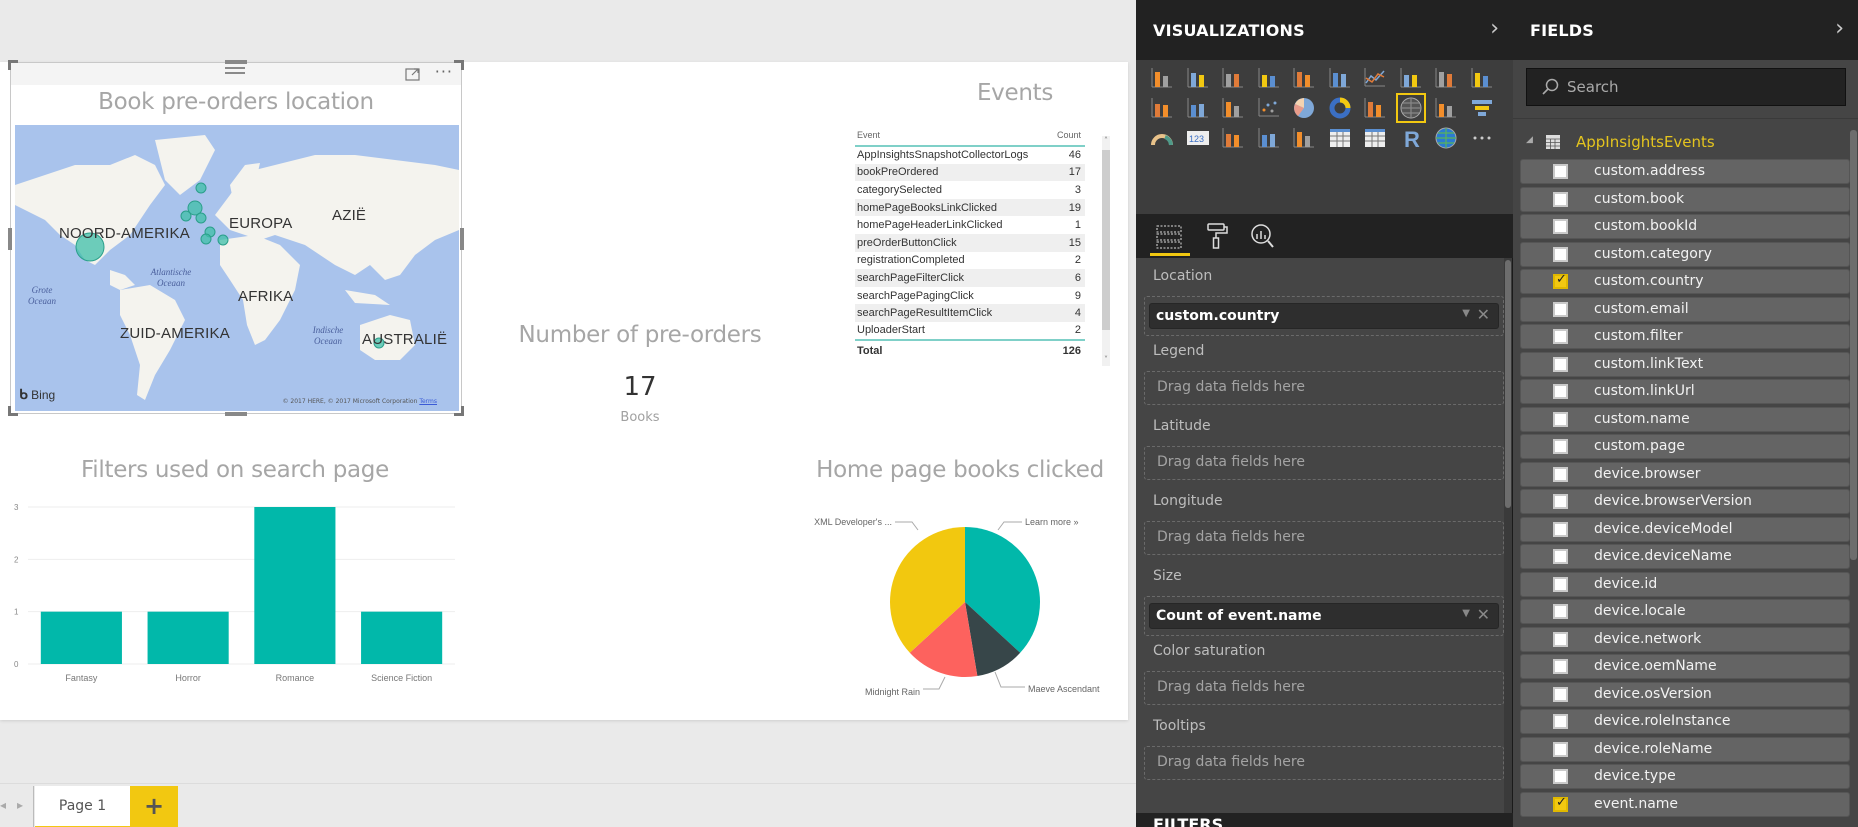  Describe the element at coordinates (462, 239) in the screenshot. I see `resize-handle-right` at that location.